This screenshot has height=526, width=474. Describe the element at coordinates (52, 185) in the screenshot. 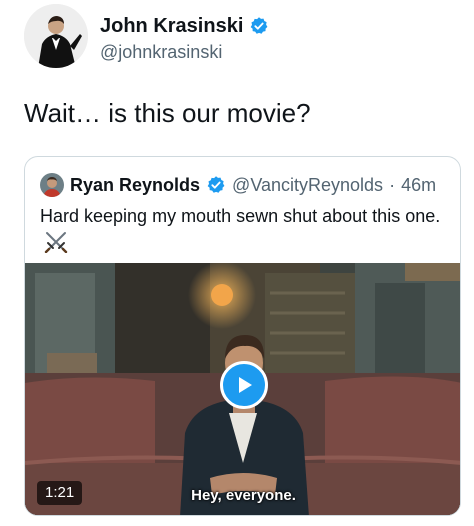

I see `quoted-author-avatar` at that location.